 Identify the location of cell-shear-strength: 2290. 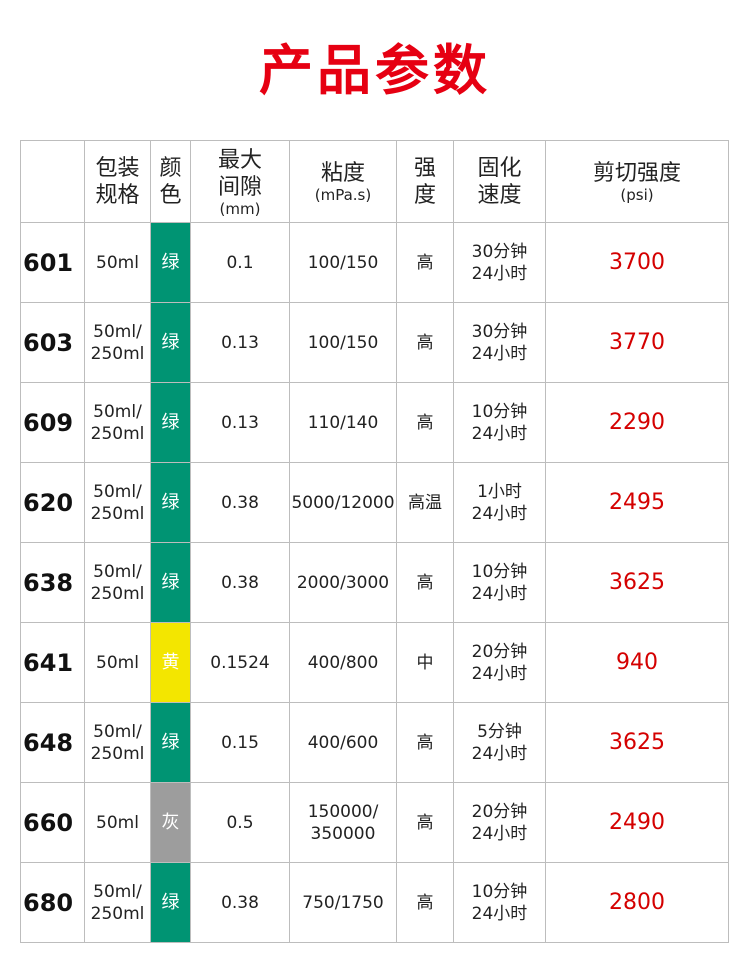
(637, 422).